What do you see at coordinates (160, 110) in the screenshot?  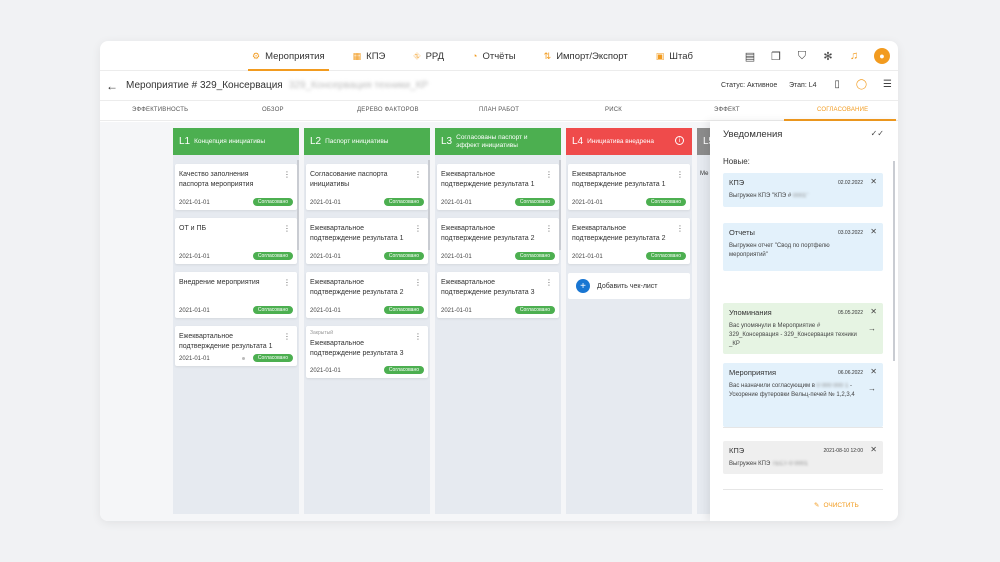 I see `tab-0: ЭФФЕКТИВНОСТЬ` at bounding box center [160, 110].